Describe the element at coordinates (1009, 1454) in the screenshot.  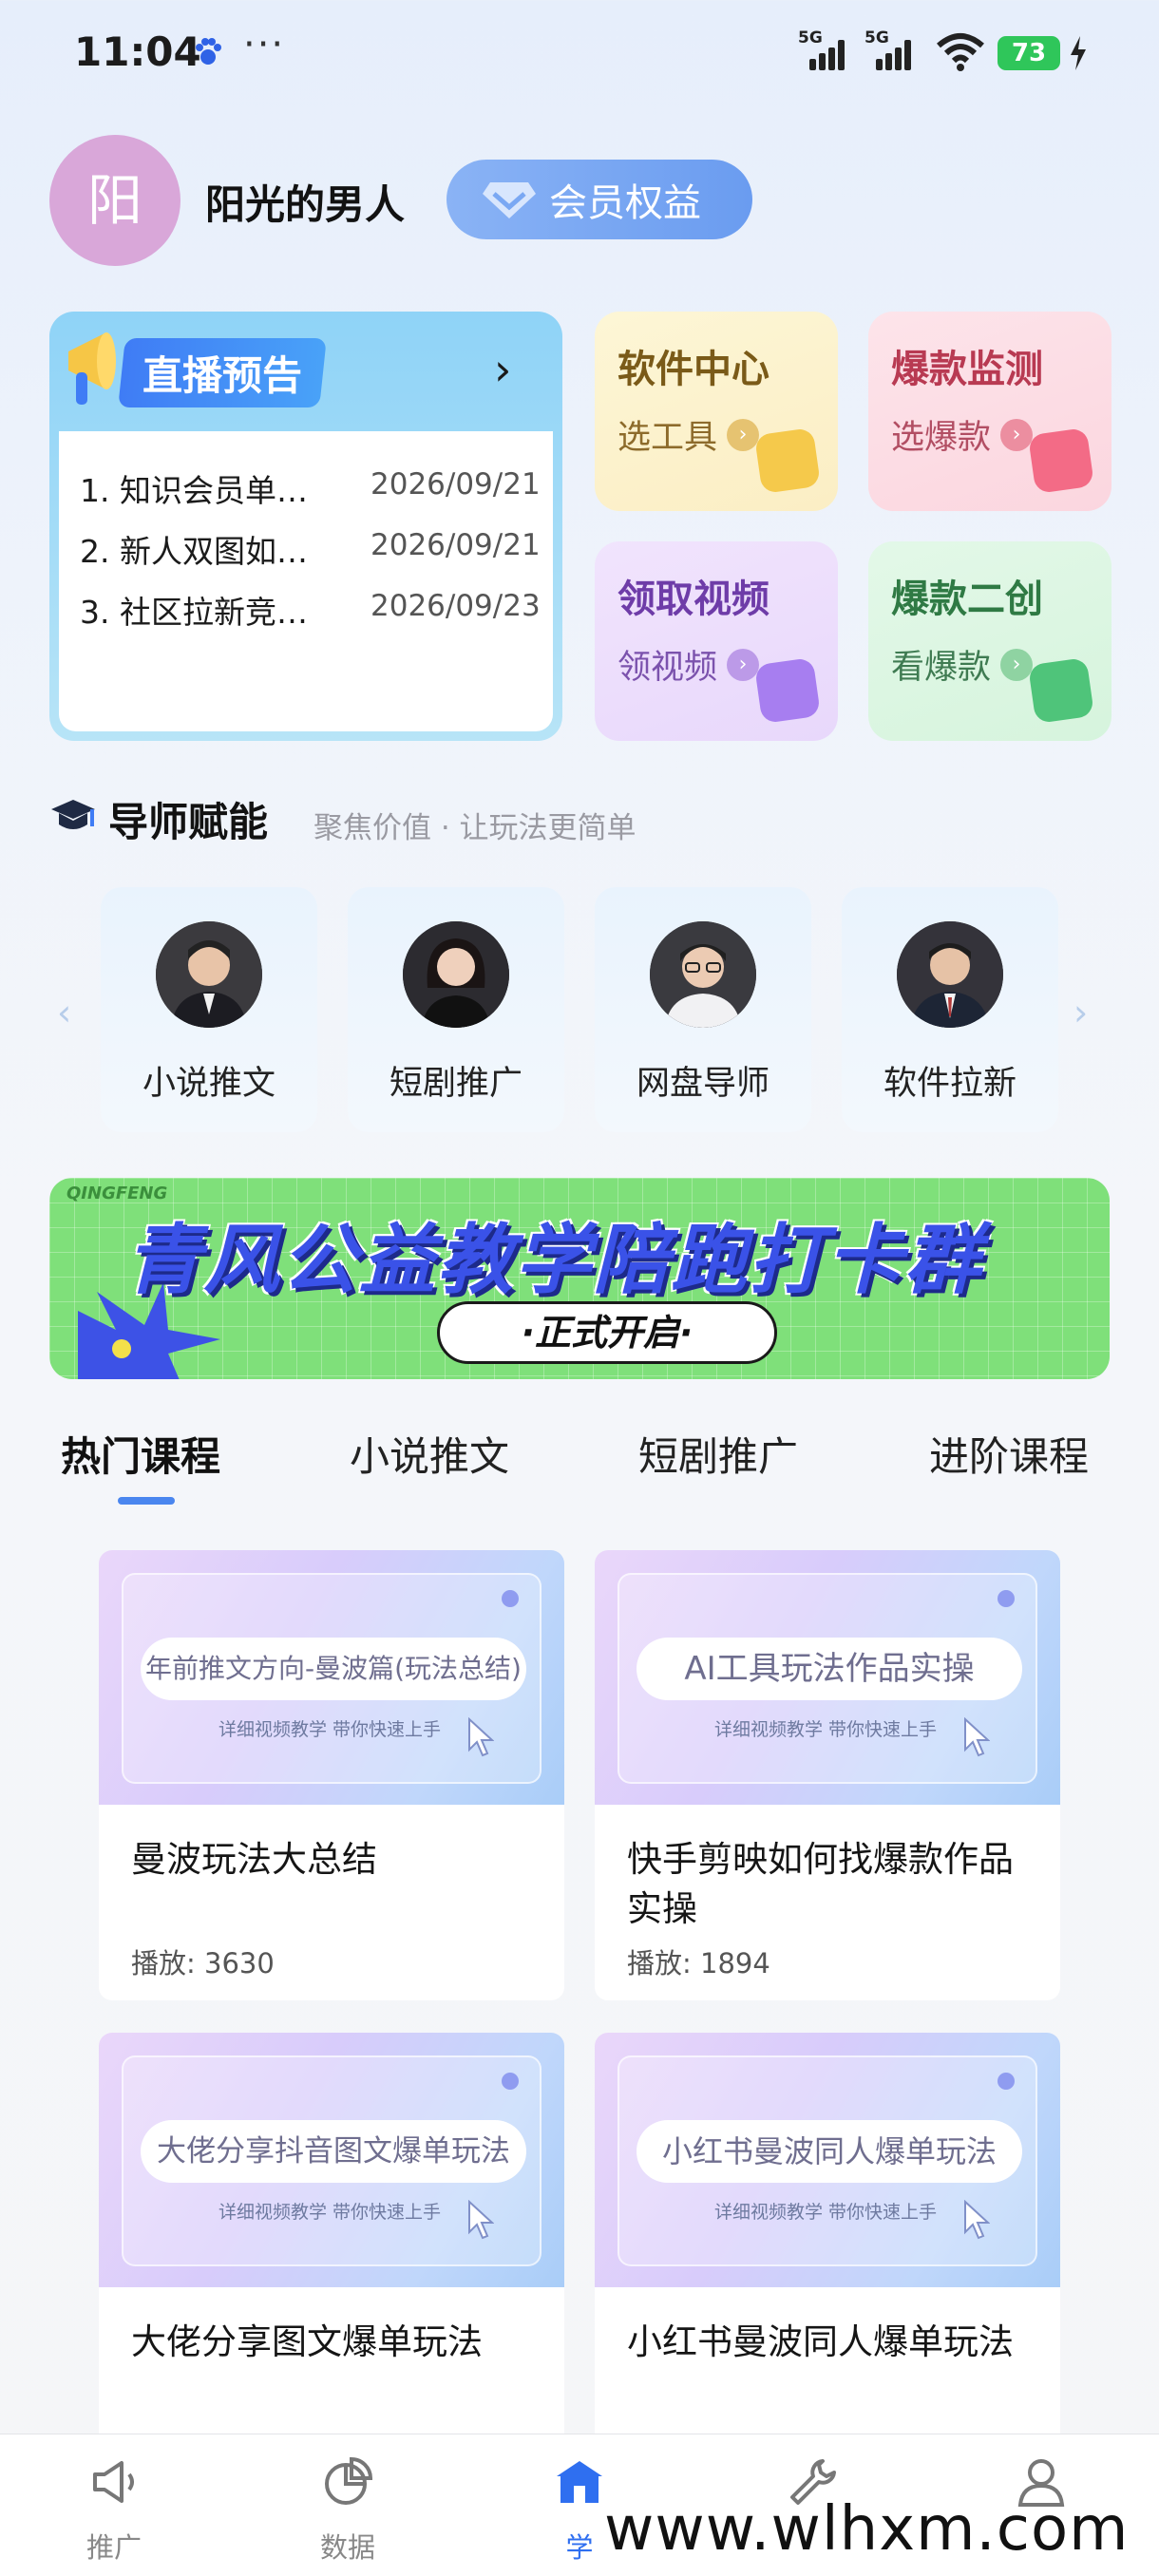
I see `tab-advanced: 进阶课程` at that location.